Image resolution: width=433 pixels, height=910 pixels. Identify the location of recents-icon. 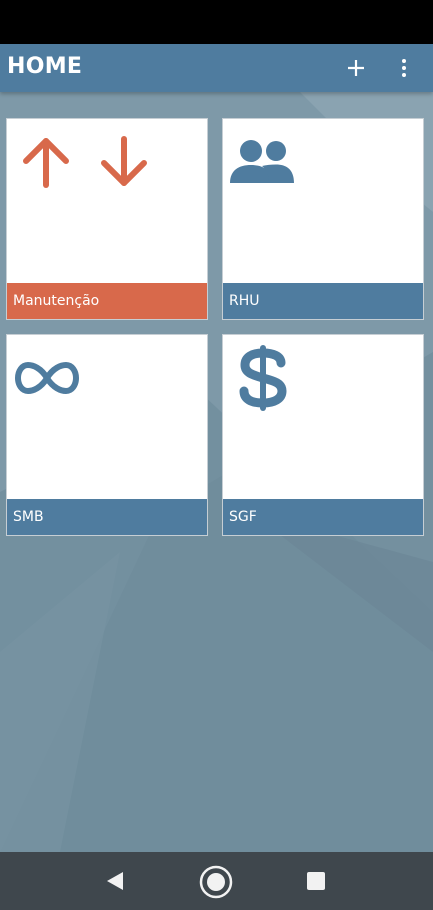
(316, 883).